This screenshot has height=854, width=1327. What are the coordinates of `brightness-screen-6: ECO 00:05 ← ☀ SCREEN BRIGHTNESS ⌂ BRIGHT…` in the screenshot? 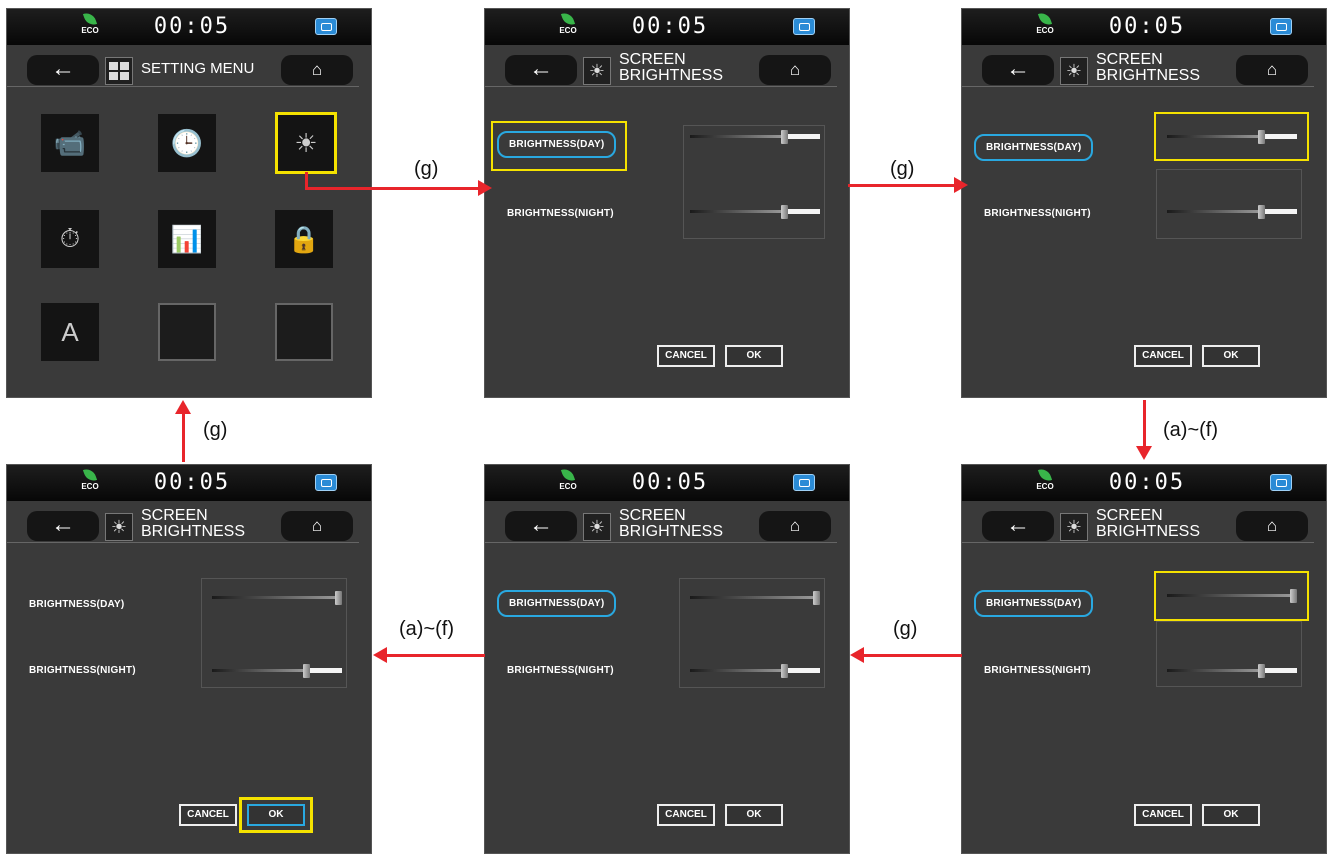 It's located at (189, 659).